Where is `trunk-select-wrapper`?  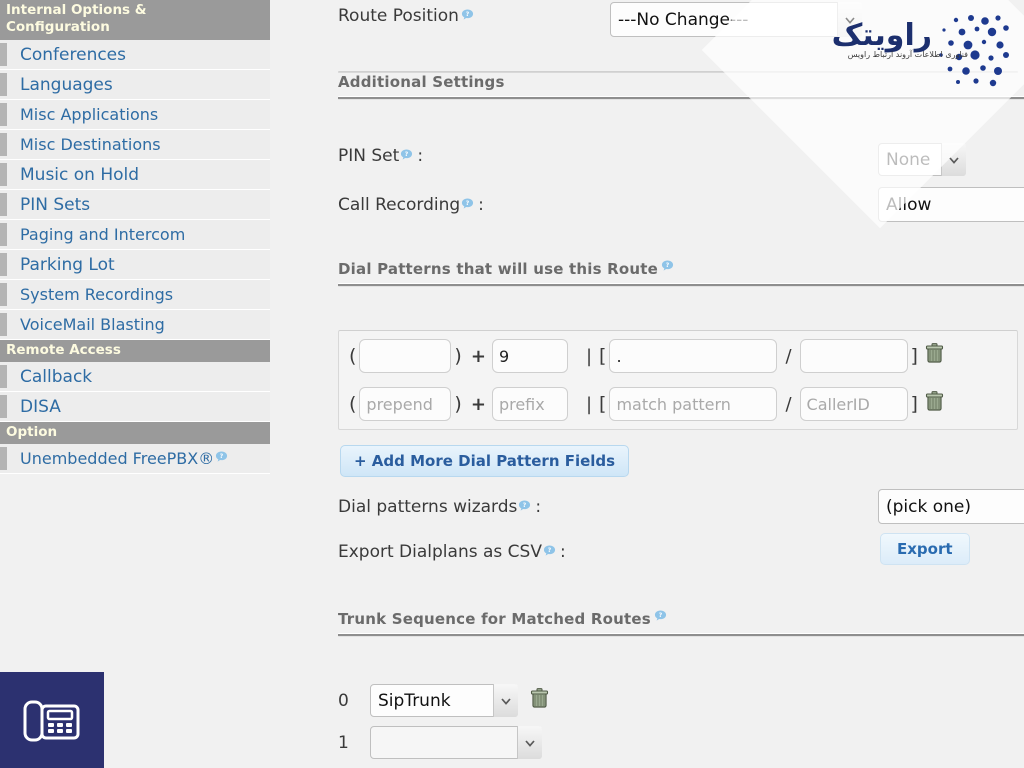 trunk-select-wrapper is located at coordinates (456, 742).